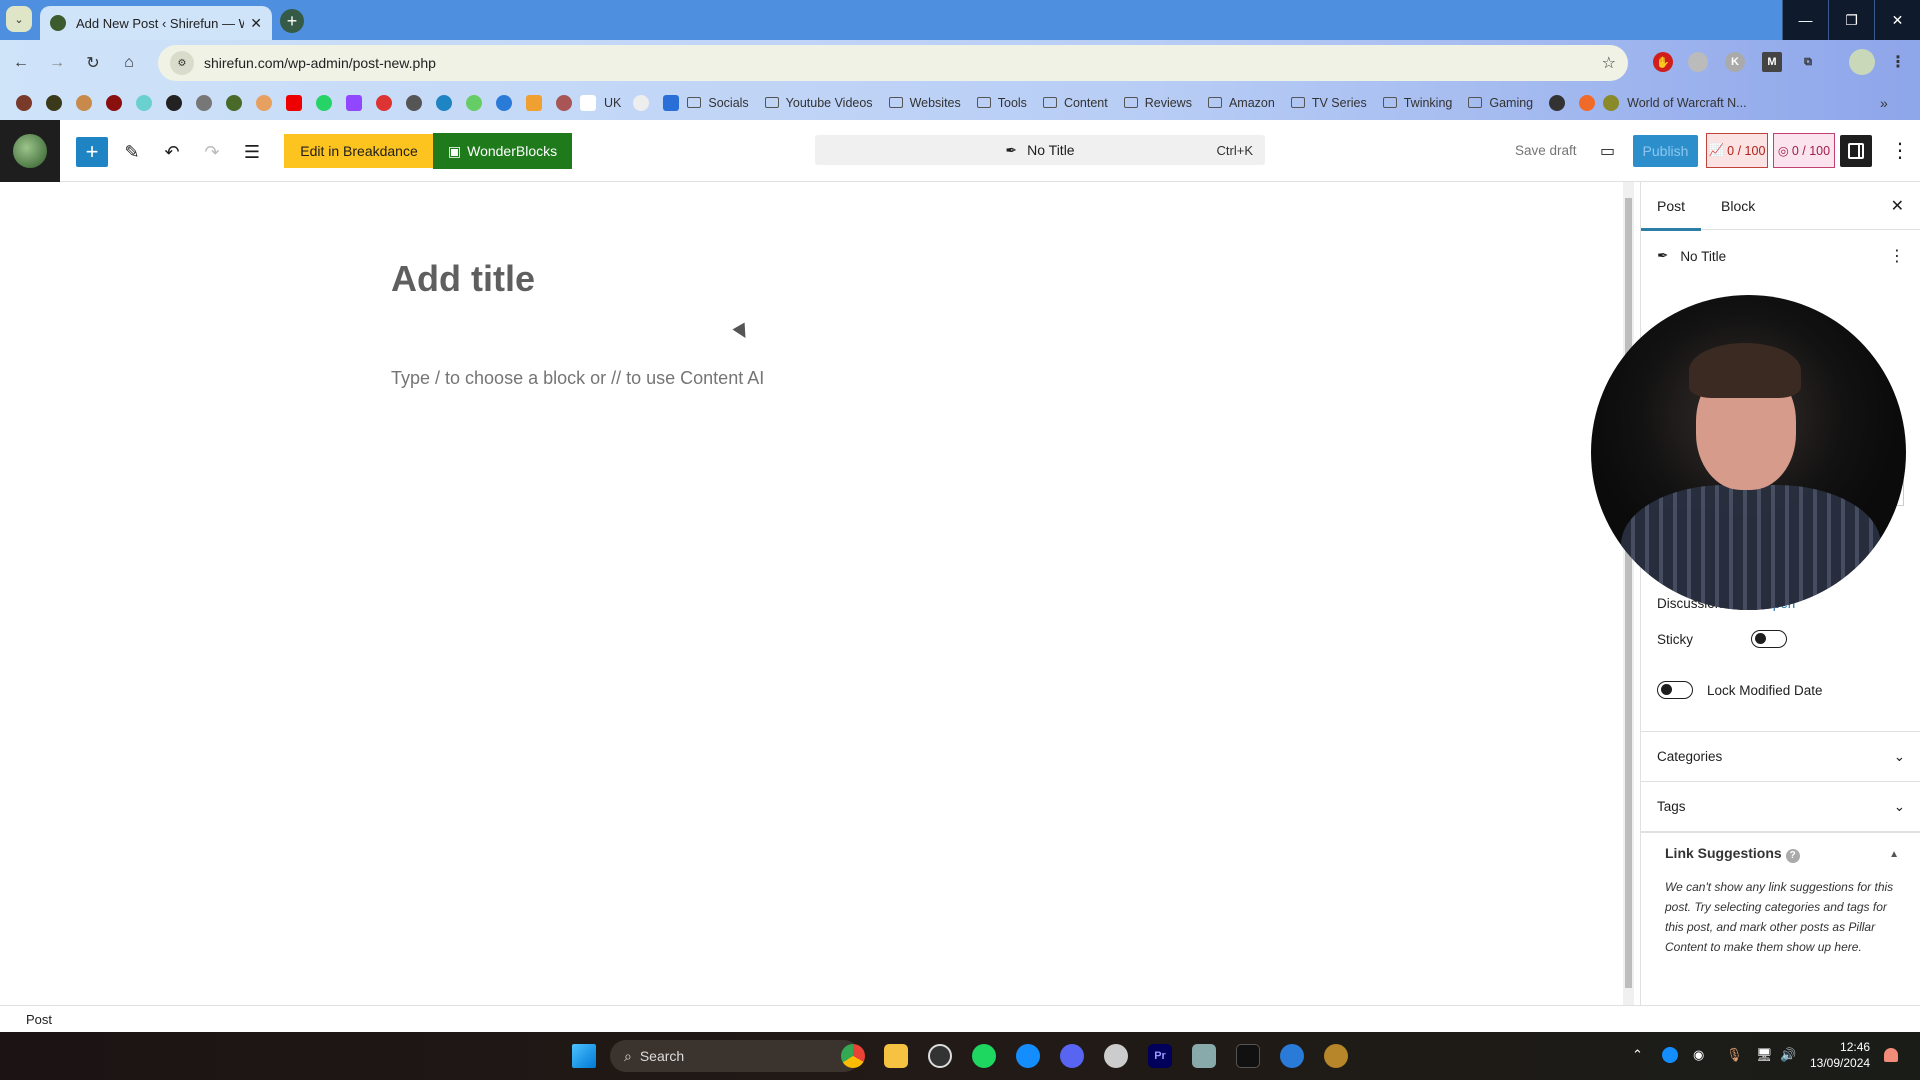  What do you see at coordinates (1116, 1056) in the screenshot?
I see `settings-gear-icon` at bounding box center [1116, 1056].